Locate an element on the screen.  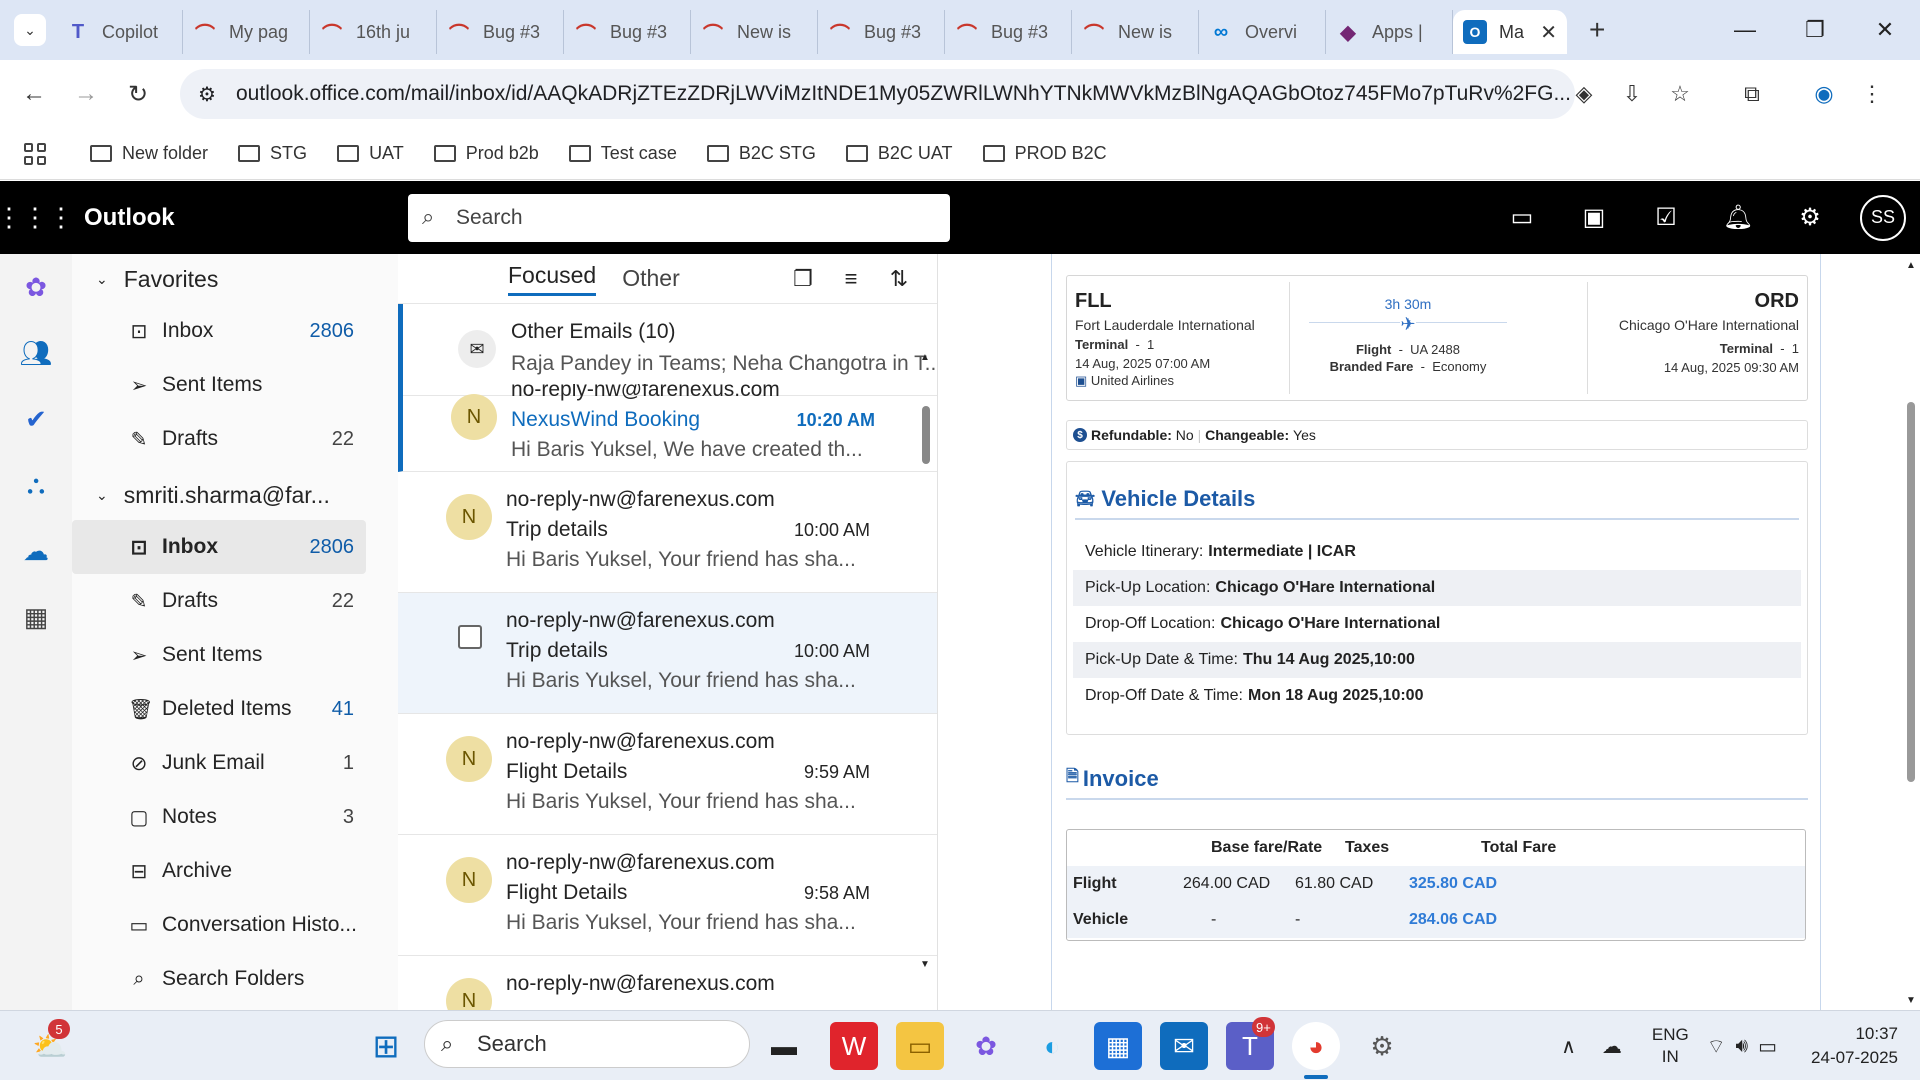
bookmark-item: B2C UAT is located at coordinates (899, 153).